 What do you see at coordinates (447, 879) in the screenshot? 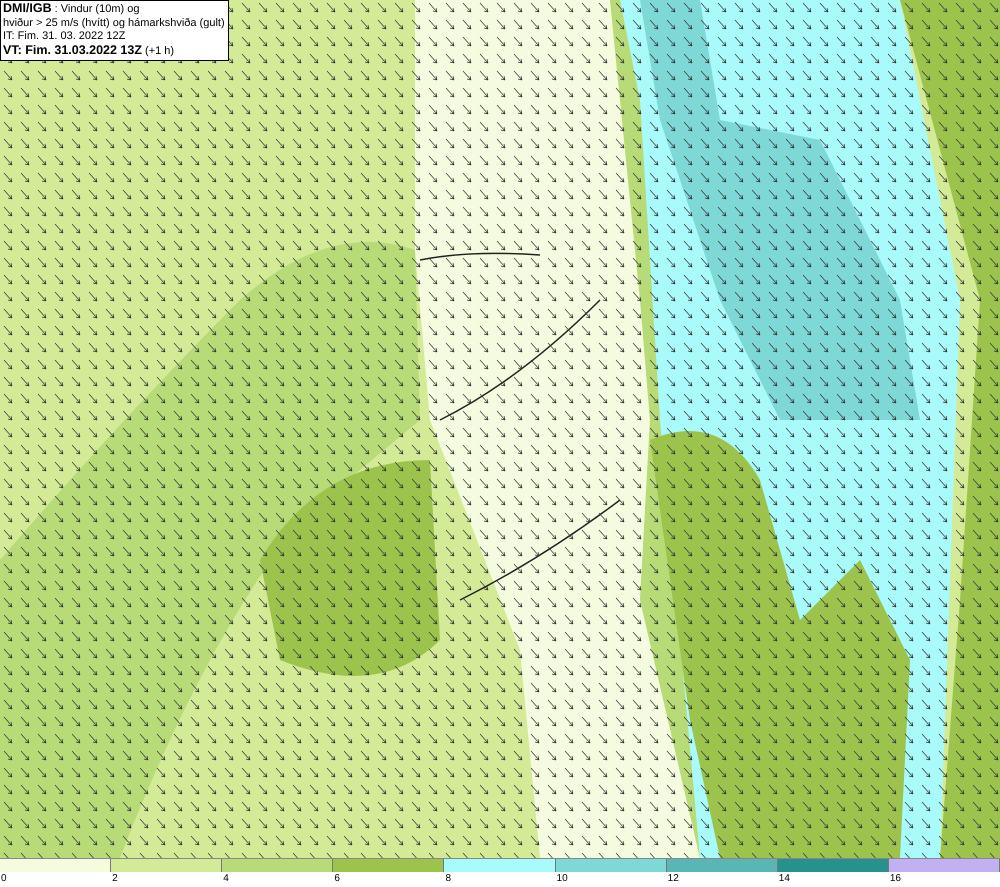
I see `tick-label: 8` at bounding box center [447, 879].